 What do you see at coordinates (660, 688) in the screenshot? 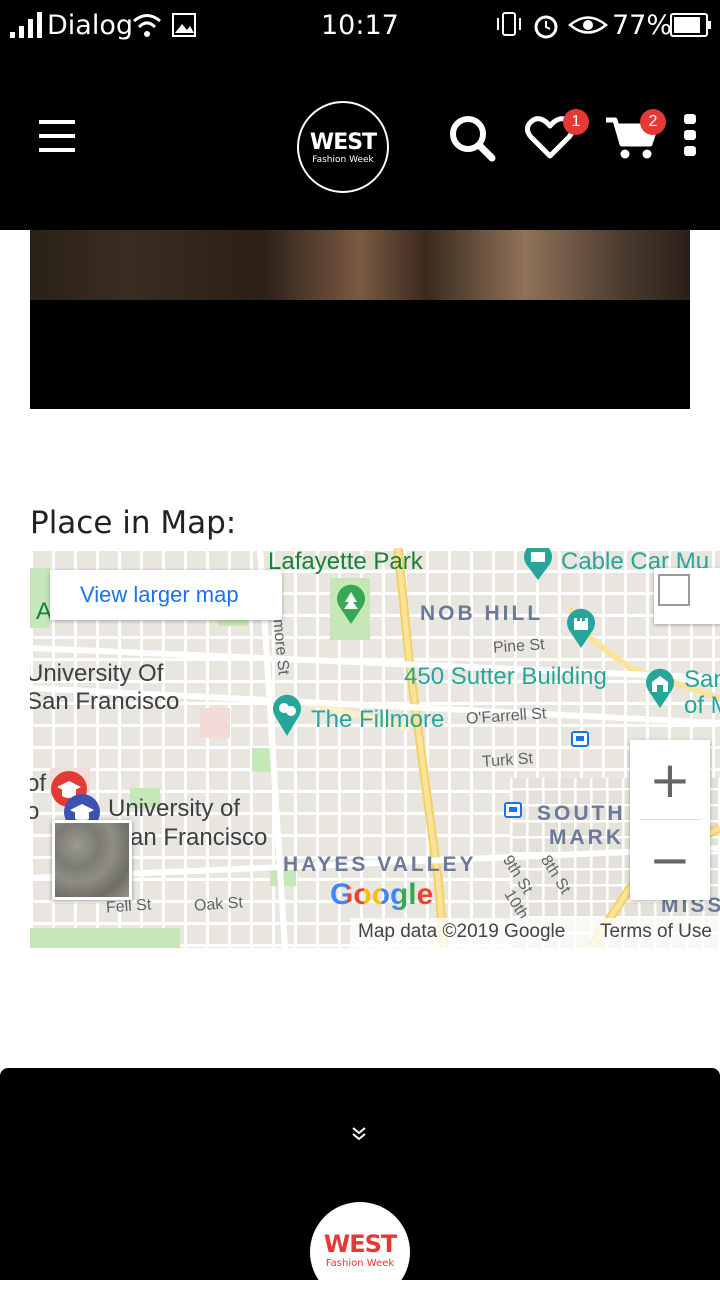
I see `landmark-pin-icon` at bounding box center [660, 688].